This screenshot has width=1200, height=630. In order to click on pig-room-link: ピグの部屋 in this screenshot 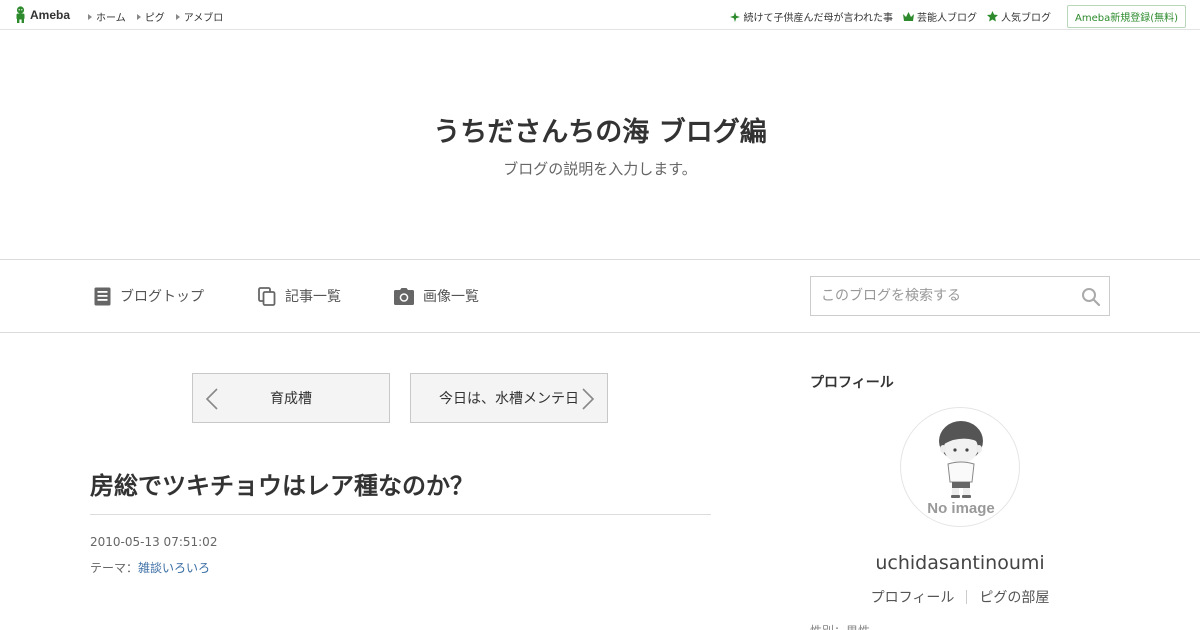, I will do `click(1014, 597)`.